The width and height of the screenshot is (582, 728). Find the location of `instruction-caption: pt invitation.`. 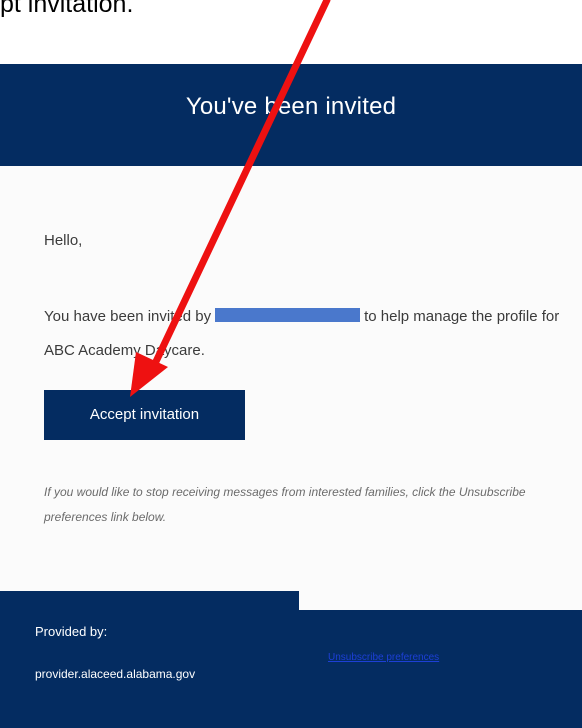

instruction-caption: pt invitation. is located at coordinates (67, 9).